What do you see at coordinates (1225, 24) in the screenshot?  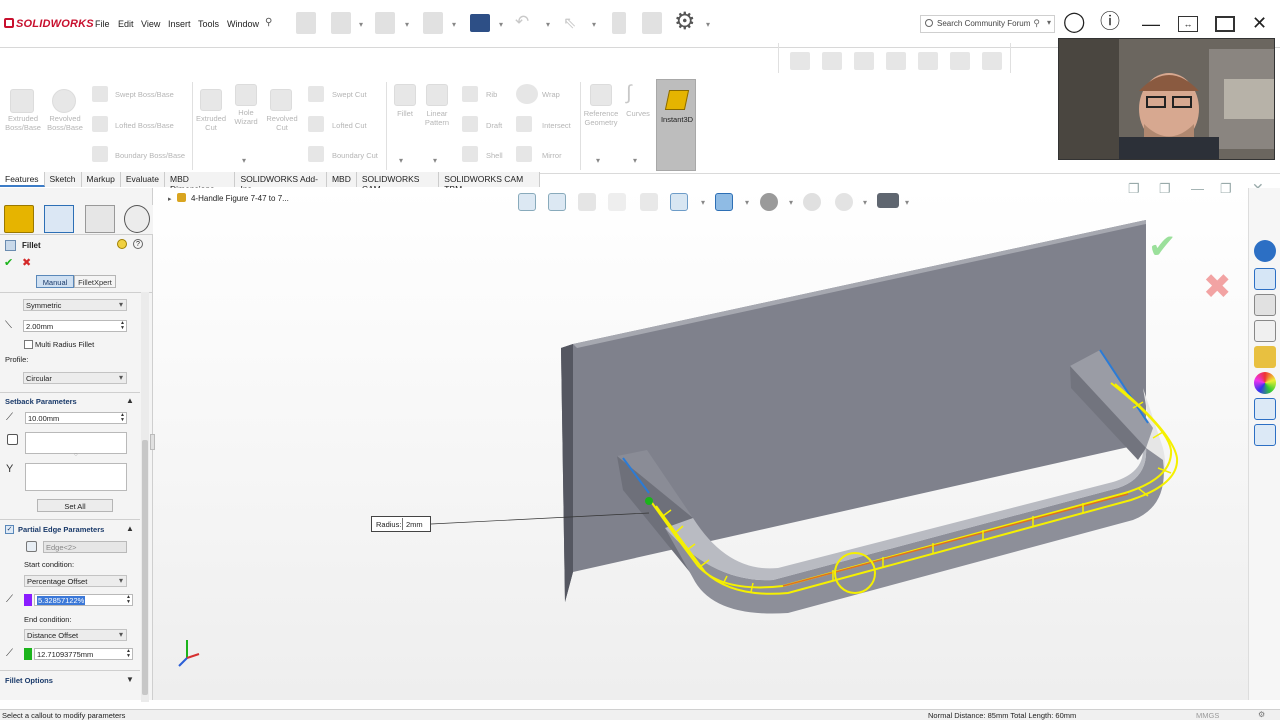 I see `maximize-window-icon` at bounding box center [1225, 24].